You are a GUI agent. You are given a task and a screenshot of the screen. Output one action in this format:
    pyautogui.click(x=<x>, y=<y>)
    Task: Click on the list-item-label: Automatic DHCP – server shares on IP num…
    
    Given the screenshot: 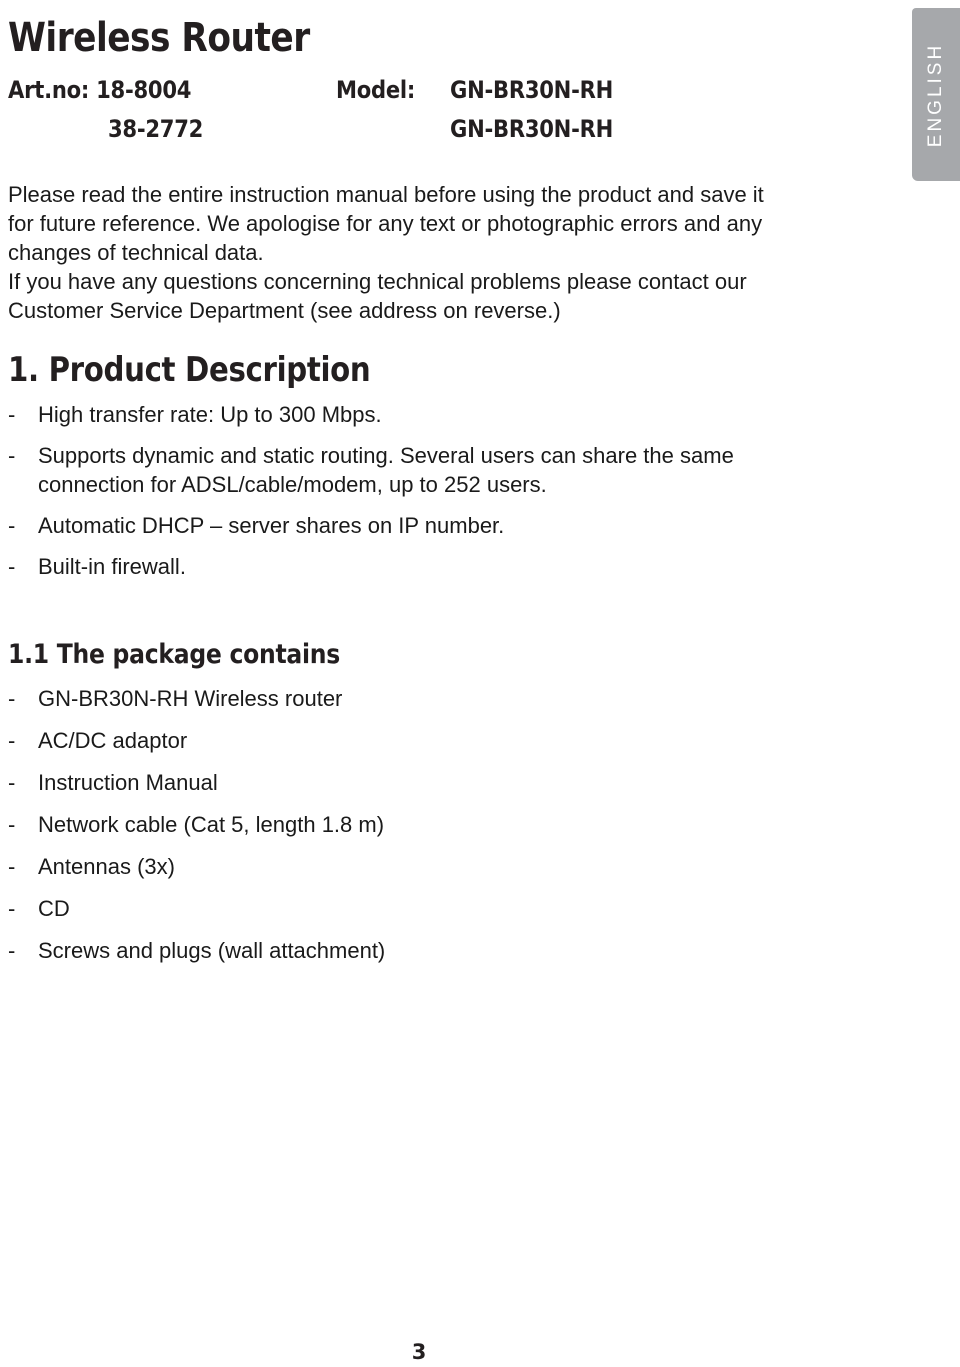 What is the action you would take?
    pyautogui.click(x=271, y=525)
    